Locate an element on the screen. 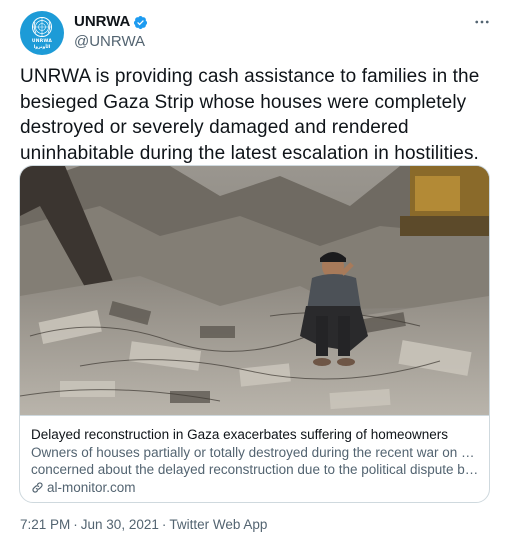 The height and width of the screenshot is (542, 506). card-domain: al-monitor.com is located at coordinates (83, 487).